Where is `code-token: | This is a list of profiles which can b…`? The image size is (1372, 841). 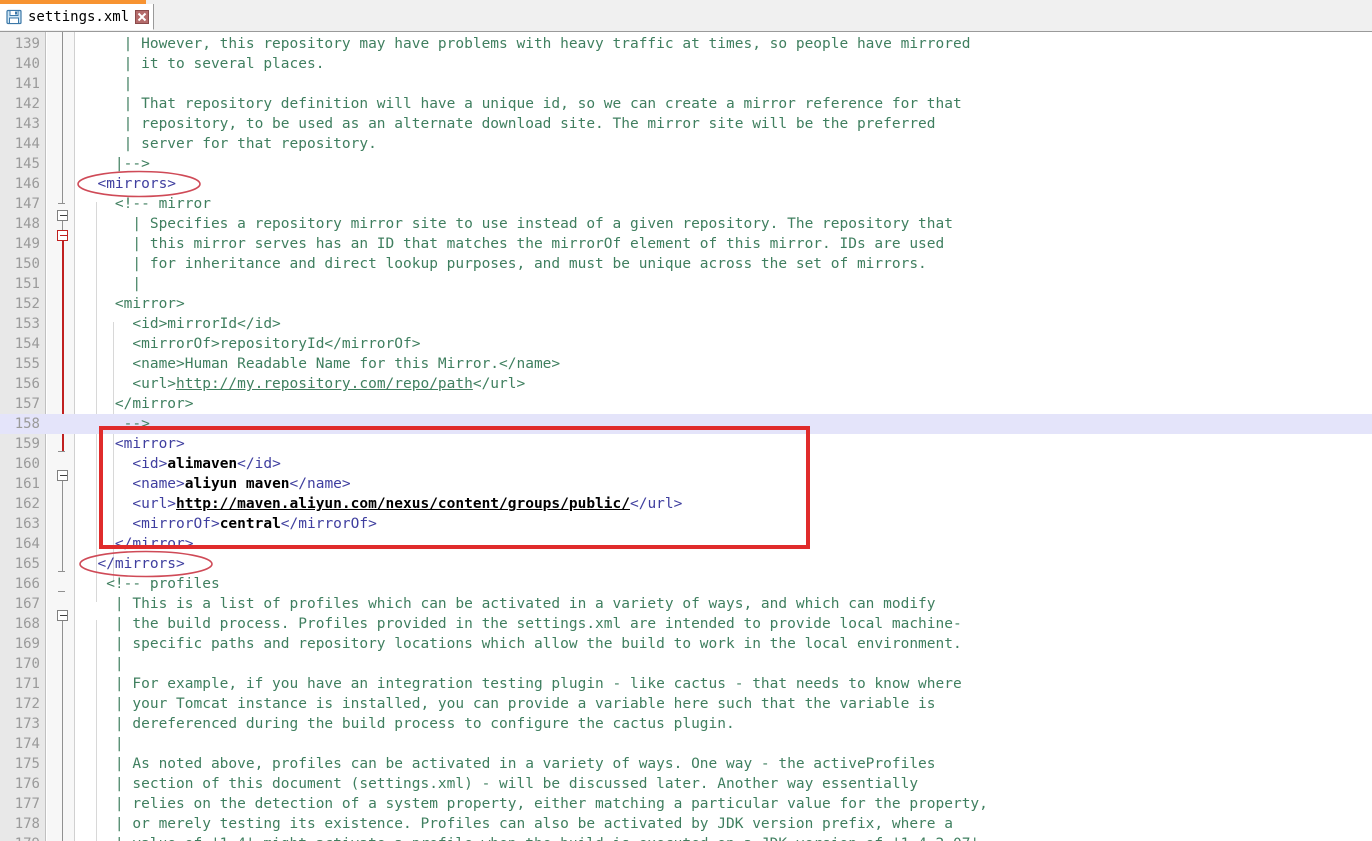 code-token: | This is a list of profiles which can b… is located at coordinates (508, 604).